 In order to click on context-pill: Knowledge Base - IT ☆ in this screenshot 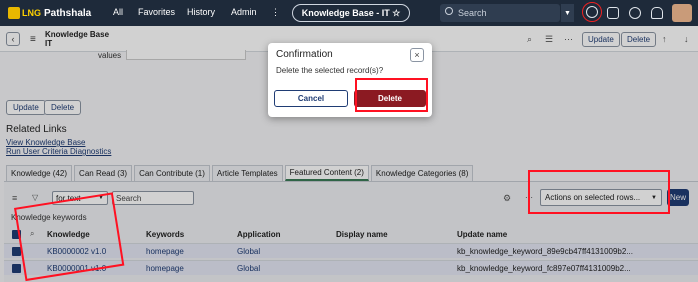, I will do `click(351, 13)`.